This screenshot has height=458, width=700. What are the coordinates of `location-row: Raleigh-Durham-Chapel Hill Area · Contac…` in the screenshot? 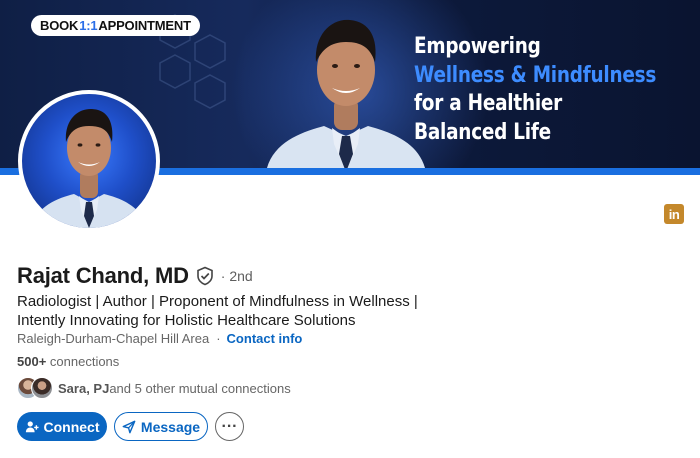 It's located at (159, 338).